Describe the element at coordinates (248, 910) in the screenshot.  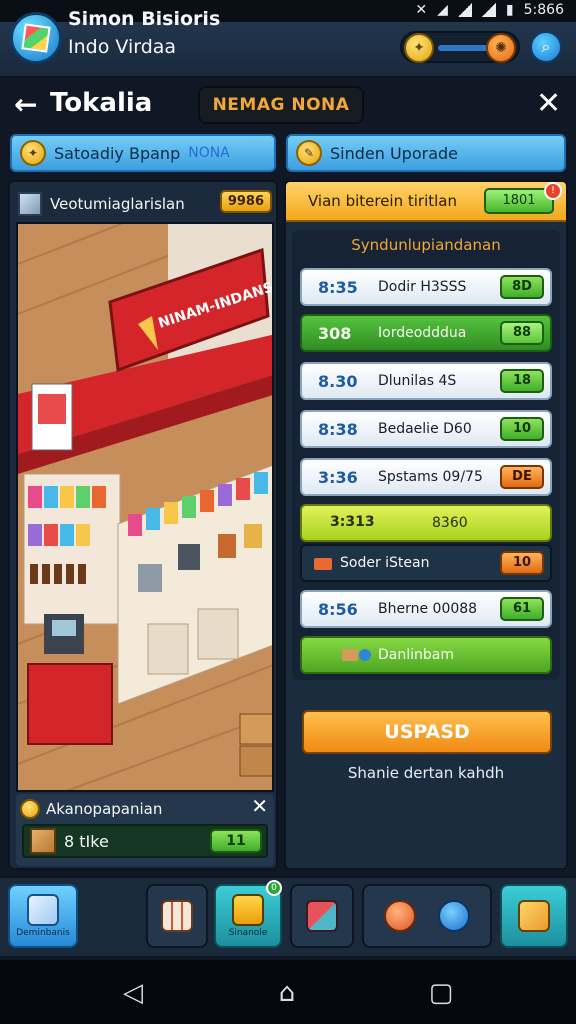
I see `shop-cart-icon` at that location.